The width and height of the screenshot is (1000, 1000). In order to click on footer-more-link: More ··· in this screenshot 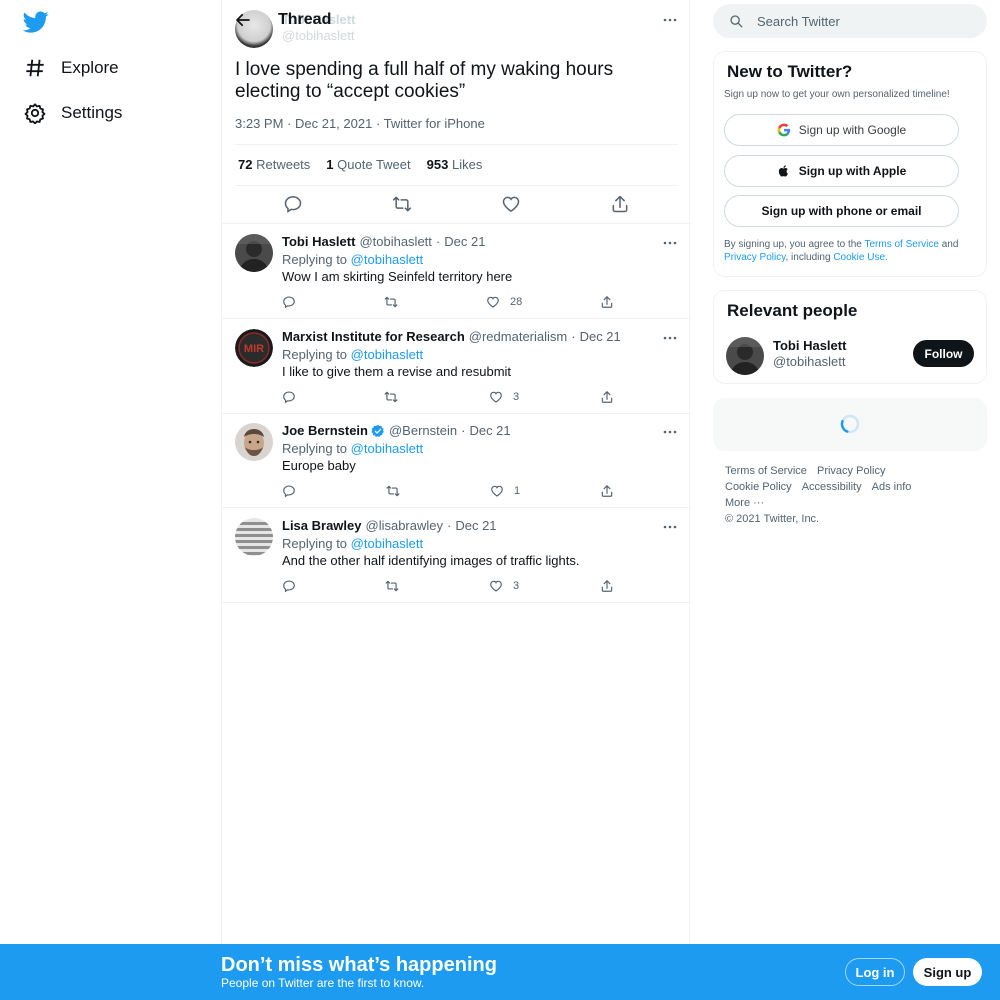, I will do `click(744, 503)`.